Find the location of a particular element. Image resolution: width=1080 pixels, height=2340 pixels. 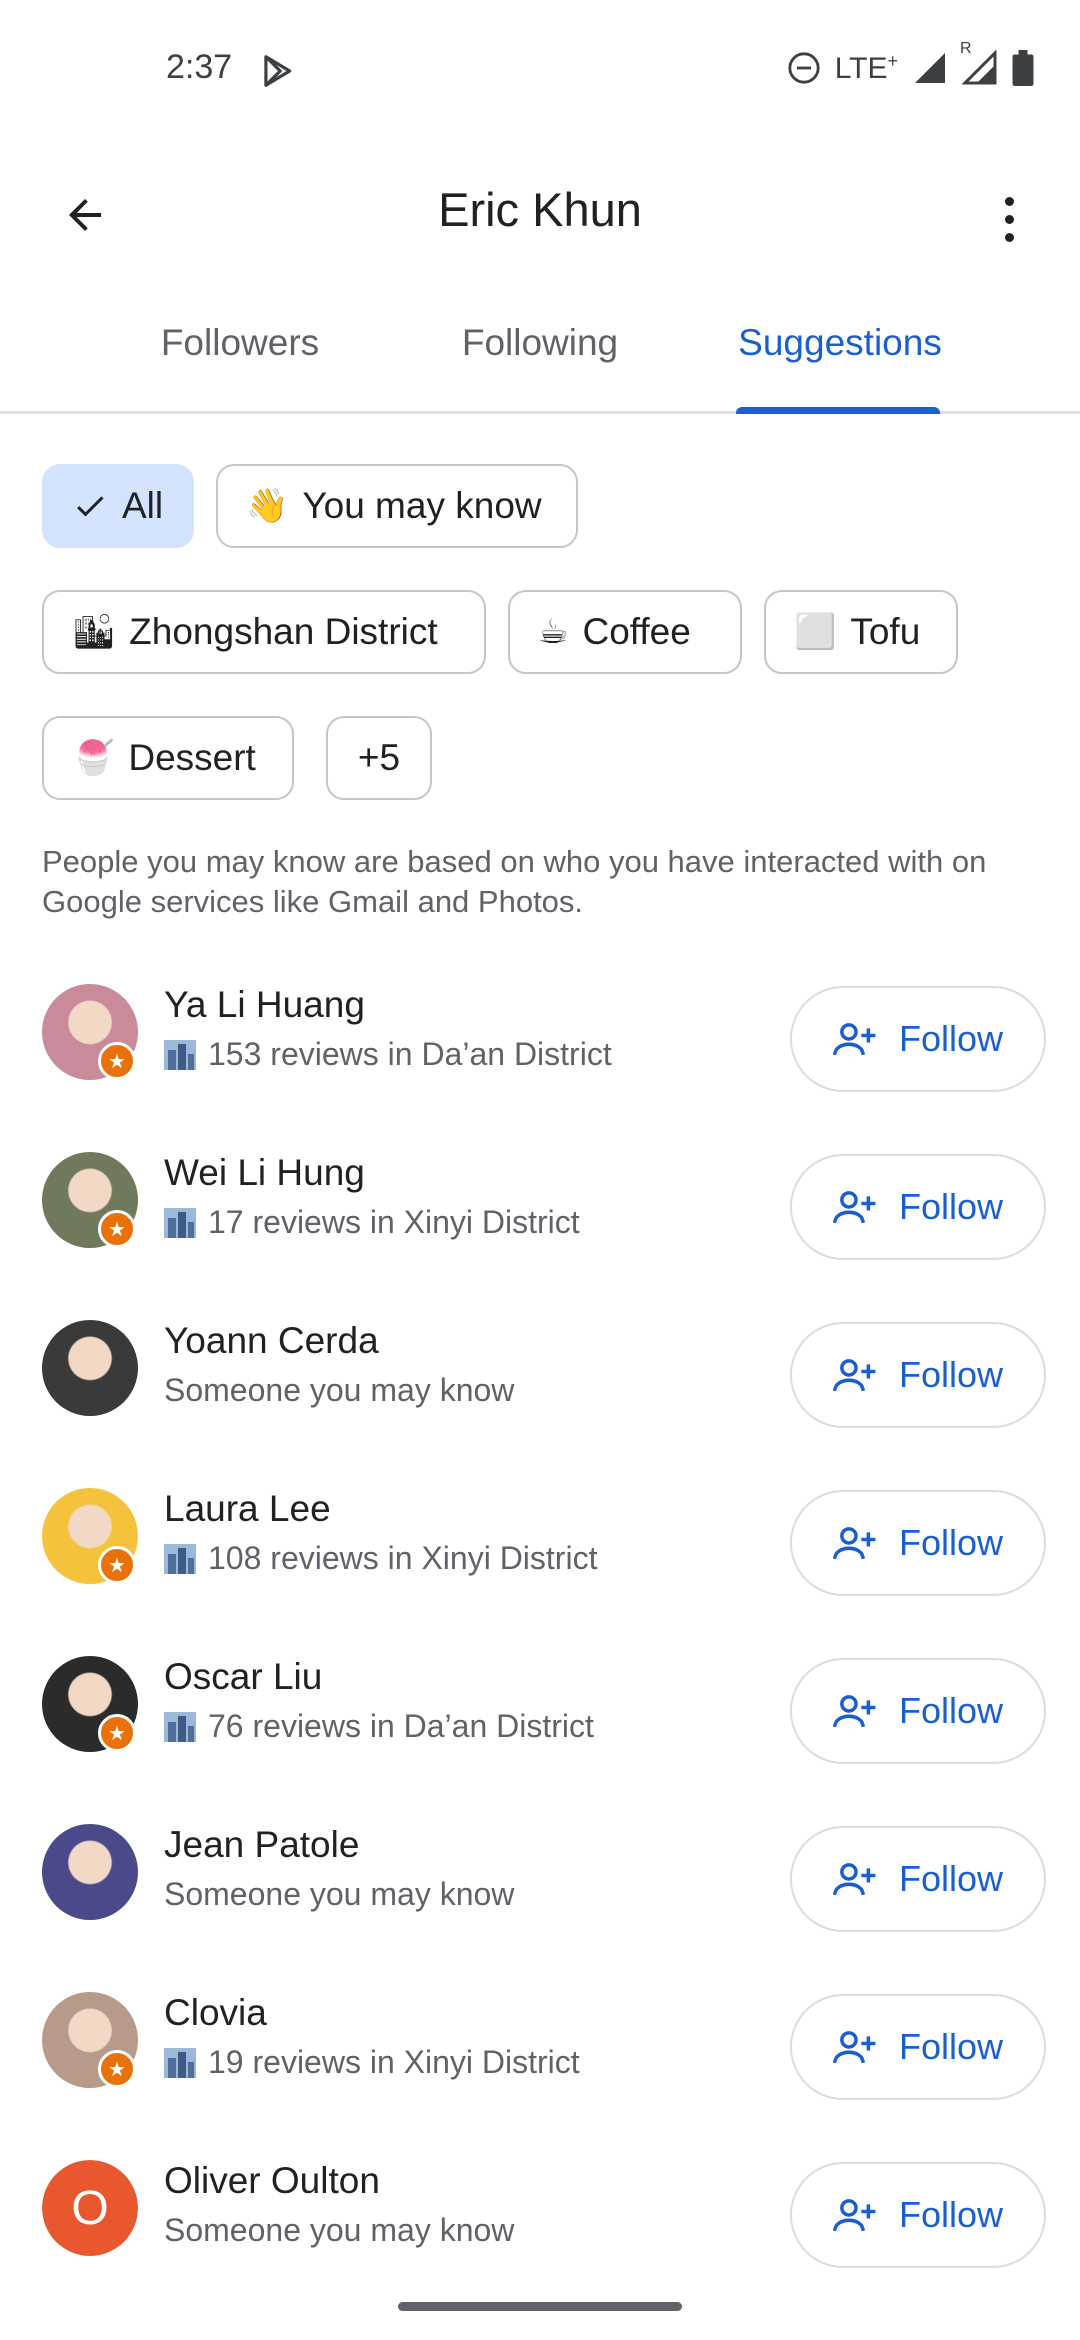

tab-bar: Followers Following Suggestions is located at coordinates (540, 357).